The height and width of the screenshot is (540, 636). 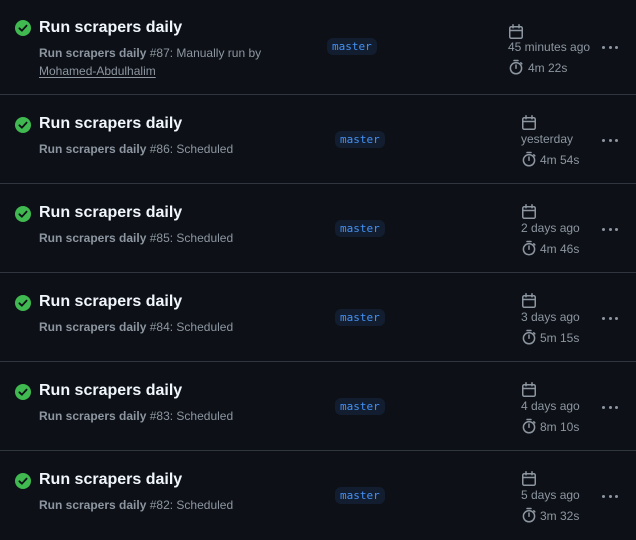 What do you see at coordinates (547, 139) in the screenshot?
I see `run-time-ago: yesterday` at bounding box center [547, 139].